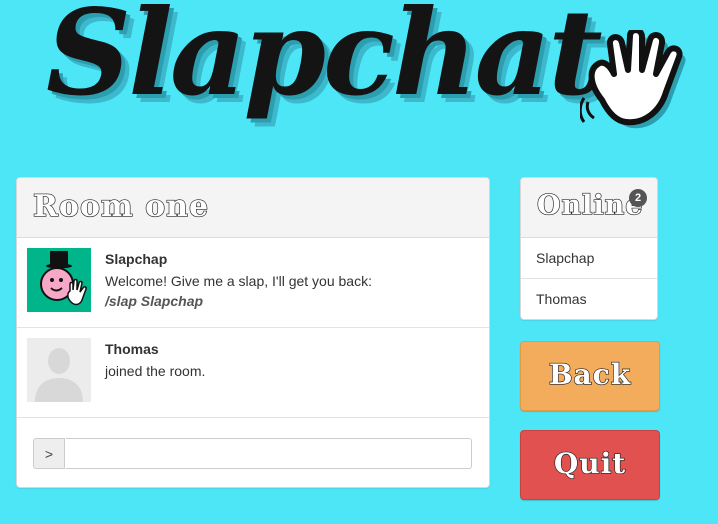  I want to click on message-command: /slap Slapchap, so click(154, 301).